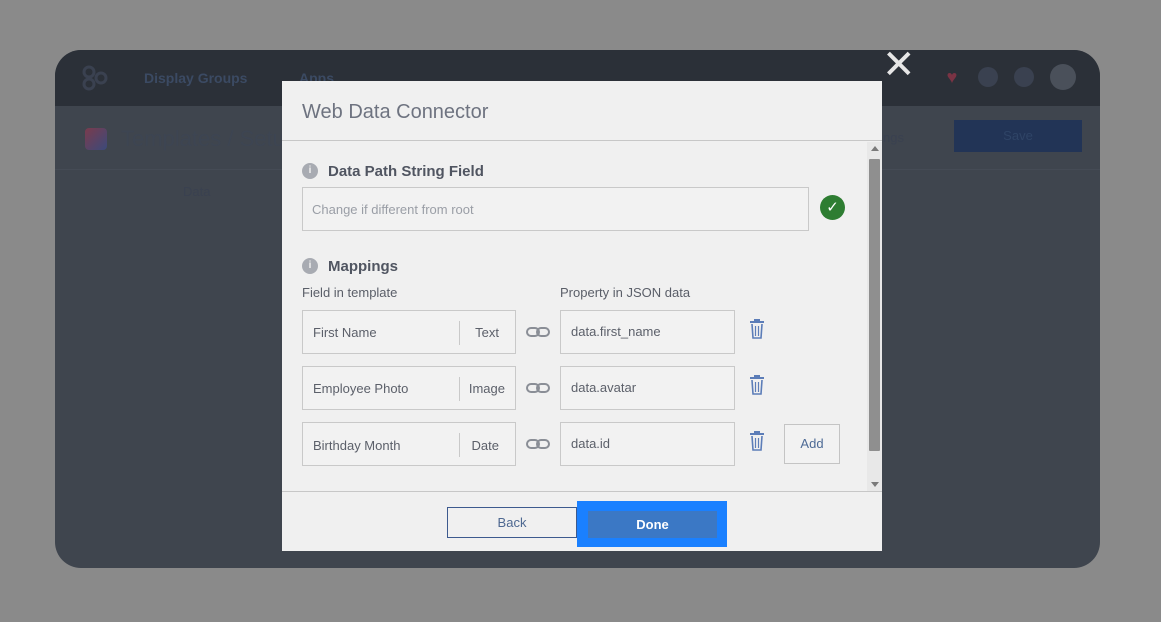 The image size is (1161, 622). What do you see at coordinates (197, 191) in the screenshot?
I see `sidebar-label-data: Data` at bounding box center [197, 191].